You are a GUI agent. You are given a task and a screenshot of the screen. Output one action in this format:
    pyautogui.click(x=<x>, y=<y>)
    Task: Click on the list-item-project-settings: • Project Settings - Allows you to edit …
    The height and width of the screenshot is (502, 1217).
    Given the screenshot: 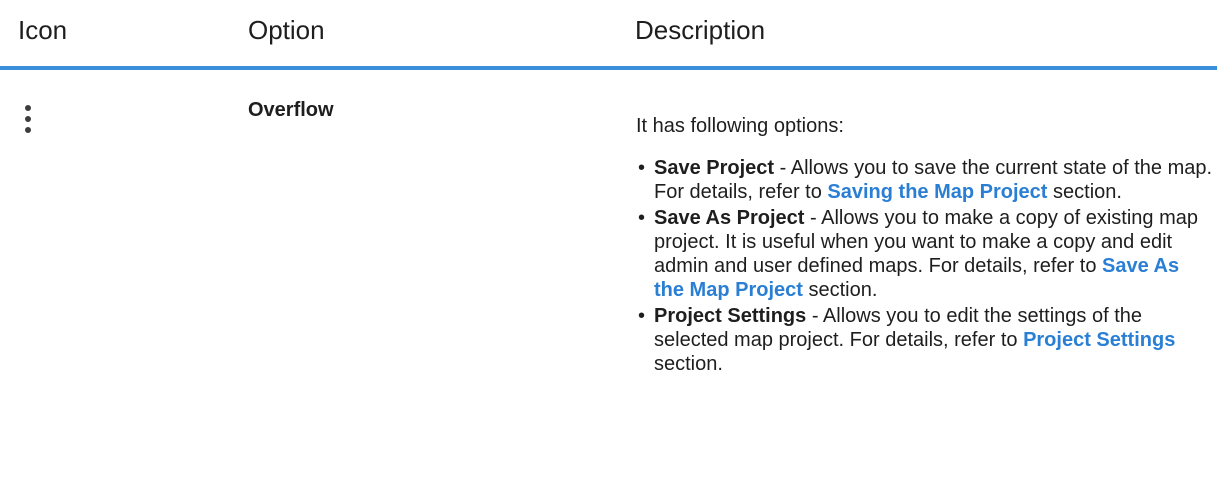 What is the action you would take?
    pyautogui.click(x=925, y=340)
    